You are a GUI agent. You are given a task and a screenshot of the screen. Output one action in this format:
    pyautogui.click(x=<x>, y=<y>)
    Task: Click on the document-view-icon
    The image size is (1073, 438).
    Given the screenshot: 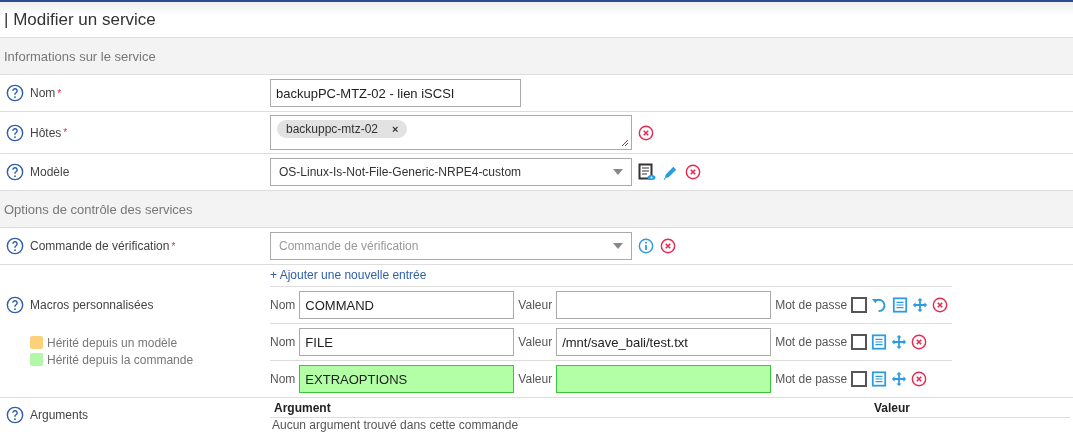 What is the action you would take?
    pyautogui.click(x=647, y=172)
    